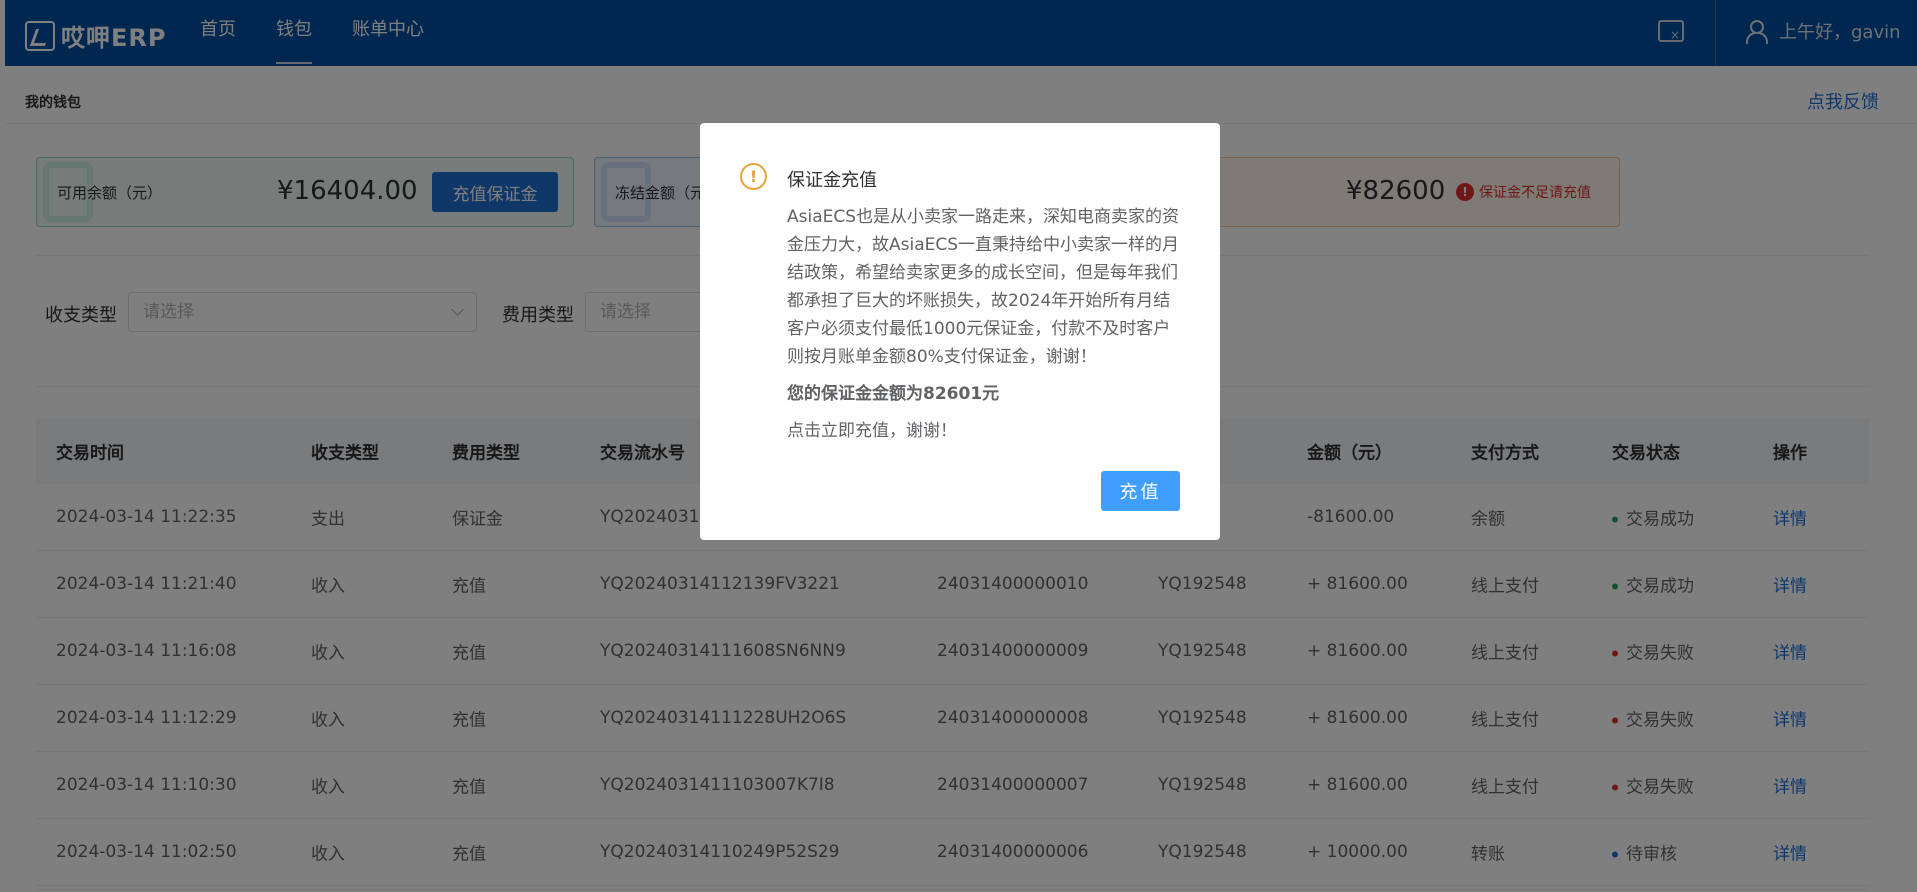 The image size is (1917, 892). Describe the element at coordinates (832, 180) in the screenshot. I see `dialog-title: 保证金充值` at that location.